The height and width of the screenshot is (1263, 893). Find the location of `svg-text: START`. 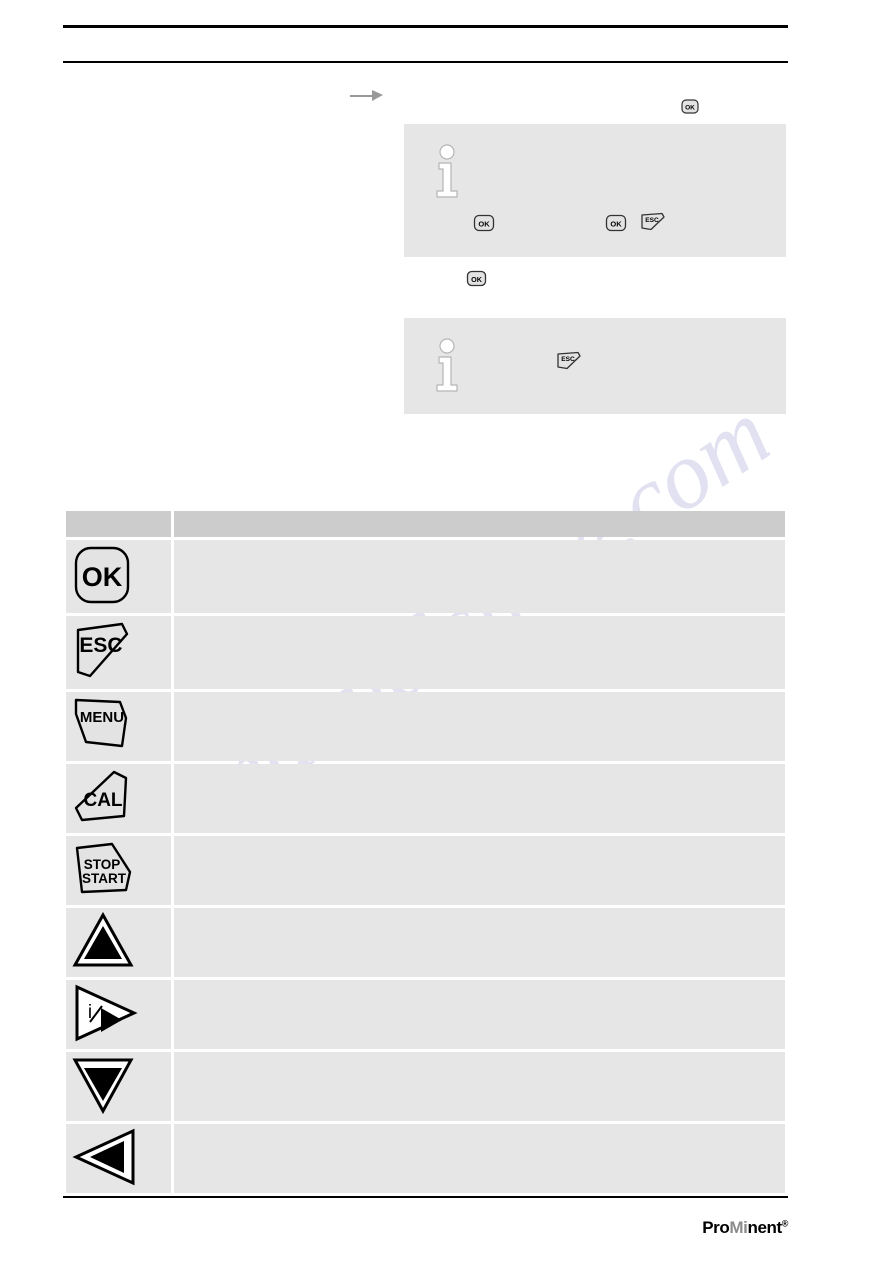

svg-text: START is located at coordinates (104, 878).